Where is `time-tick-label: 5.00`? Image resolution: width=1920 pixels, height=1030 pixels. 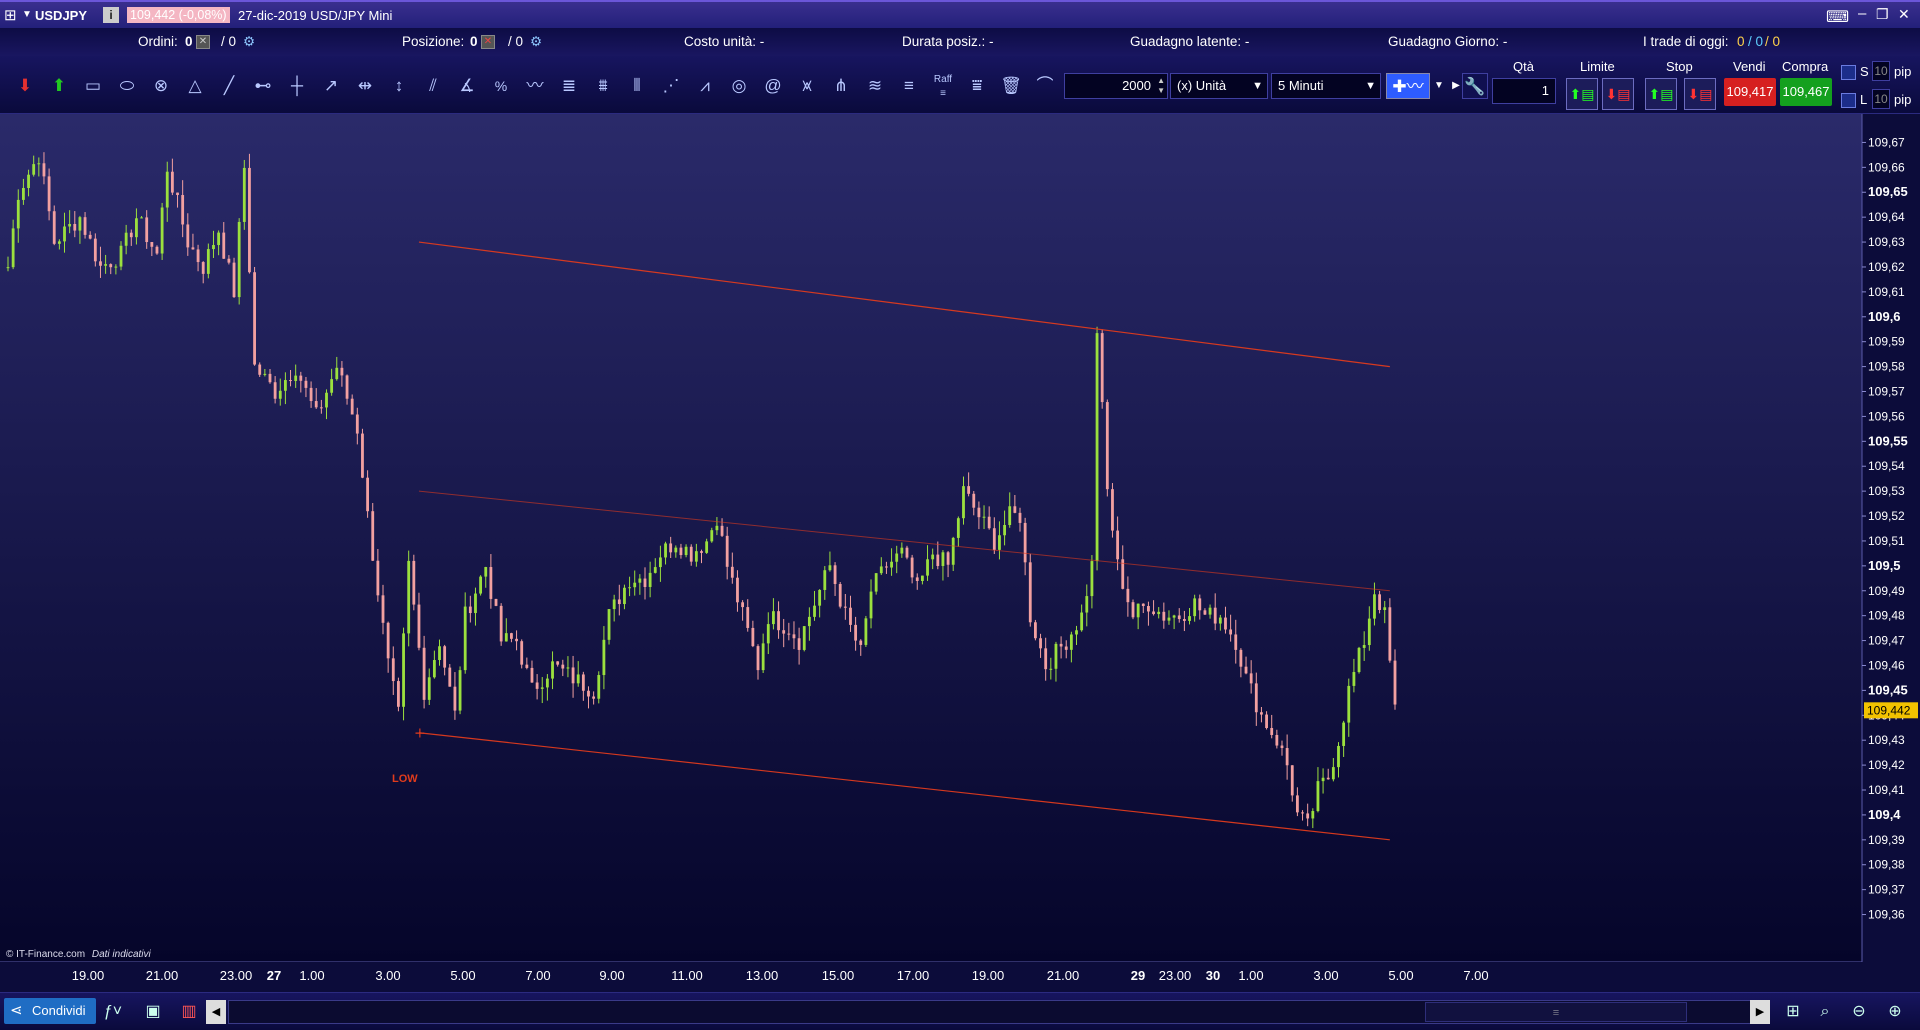
time-tick-label: 5.00 is located at coordinates (463, 975).